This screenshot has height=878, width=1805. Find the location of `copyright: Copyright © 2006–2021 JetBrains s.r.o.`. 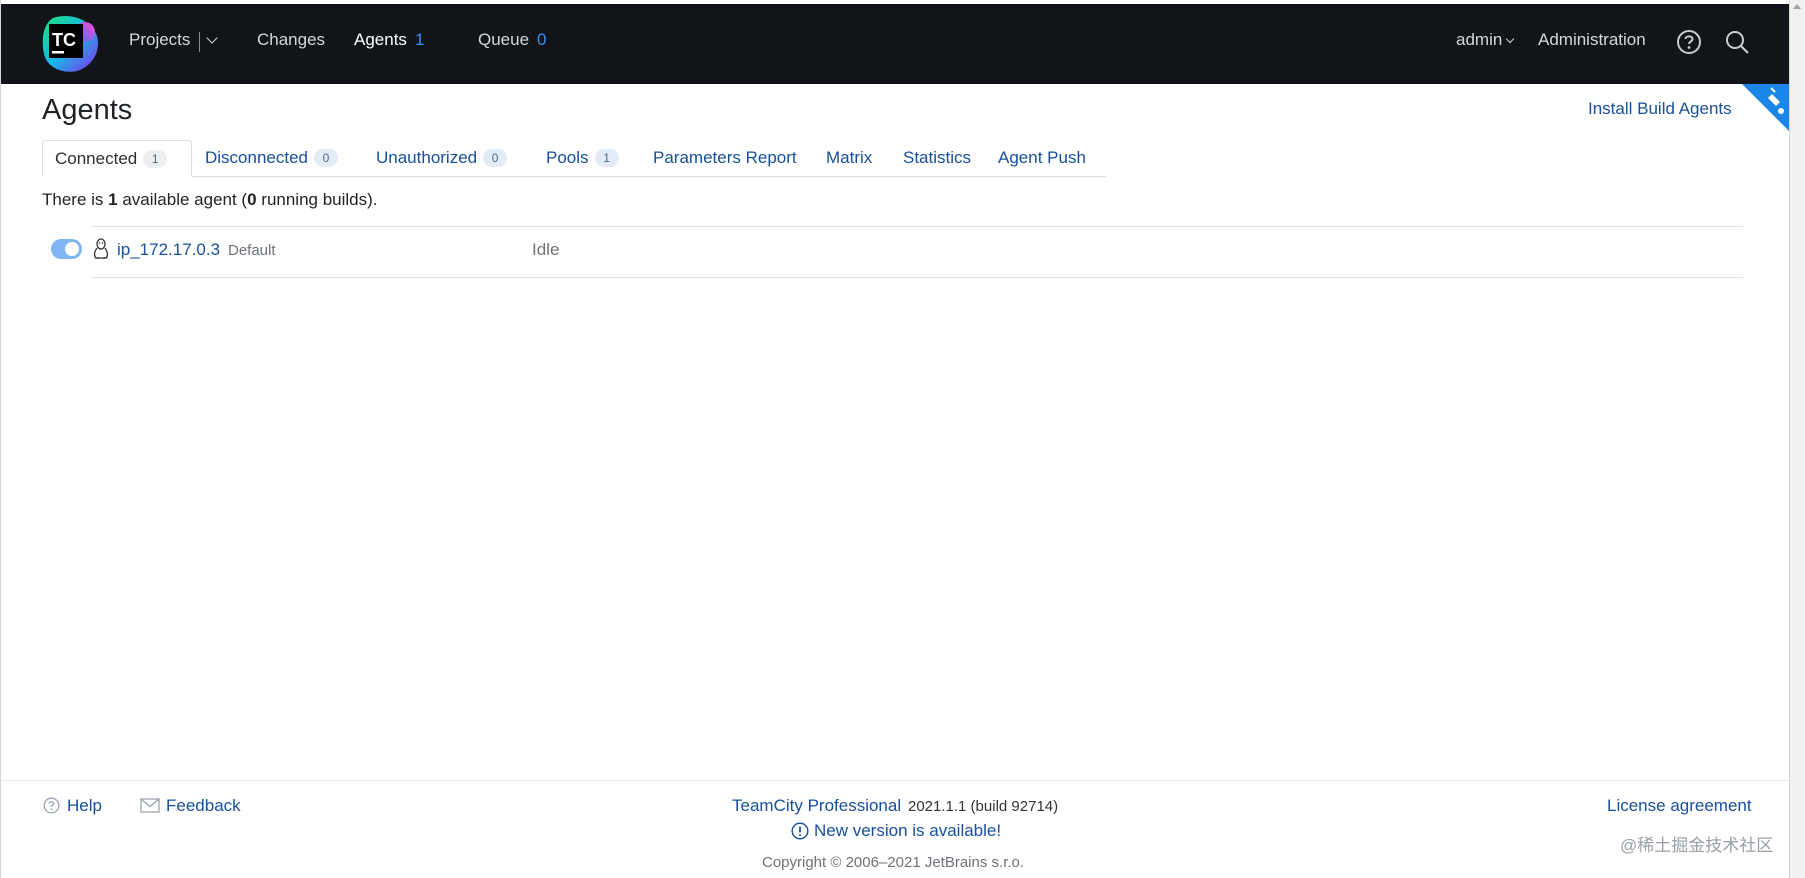

copyright: Copyright © 2006–2021 JetBrains s.r.o. is located at coordinates (893, 862).